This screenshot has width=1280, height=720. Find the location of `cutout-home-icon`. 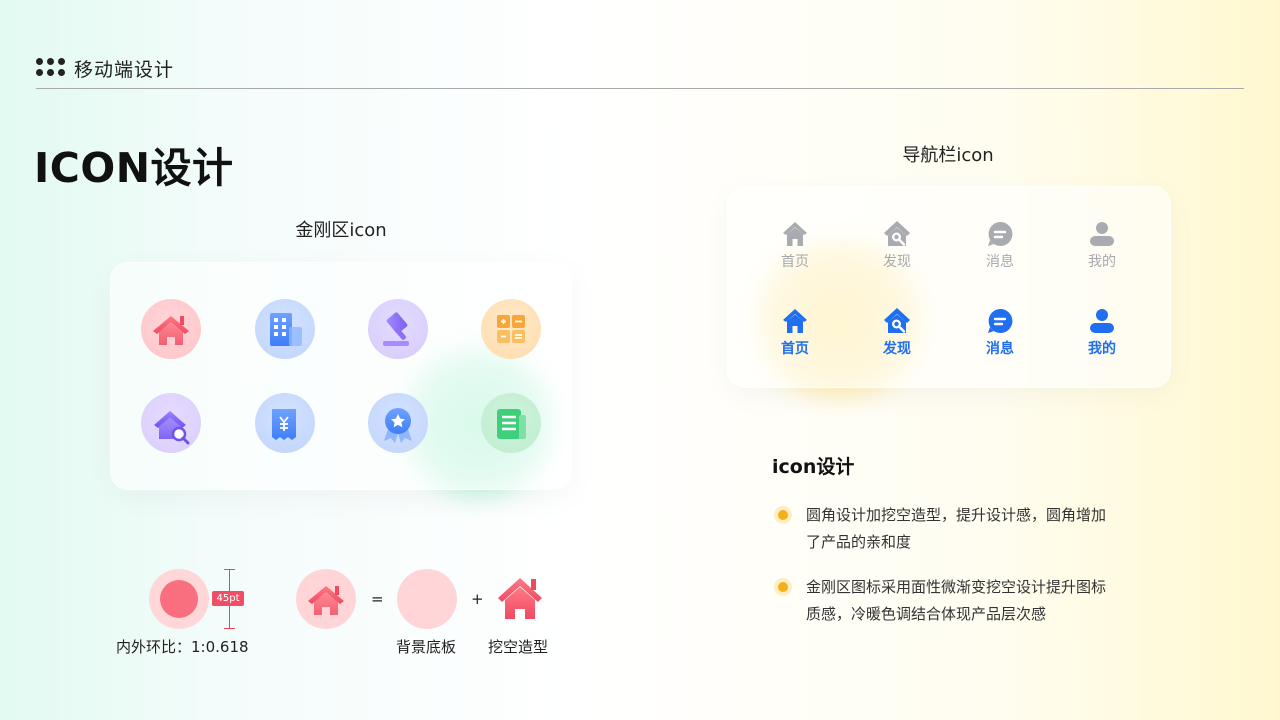

cutout-home-icon is located at coordinates (520, 599).